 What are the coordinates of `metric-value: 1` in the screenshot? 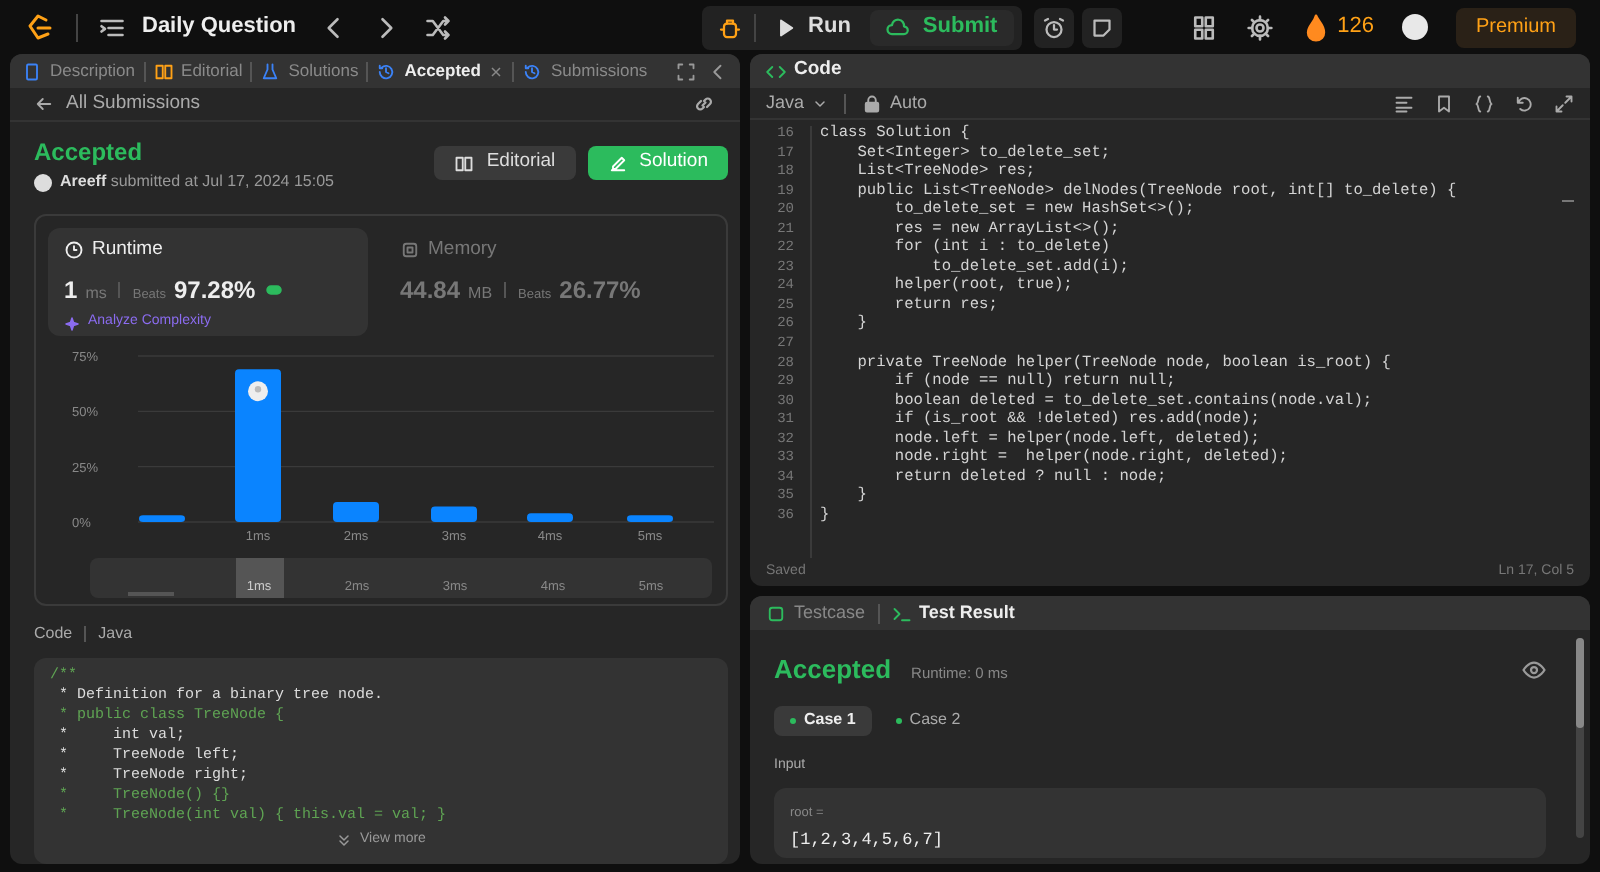 It's located at (71, 291).